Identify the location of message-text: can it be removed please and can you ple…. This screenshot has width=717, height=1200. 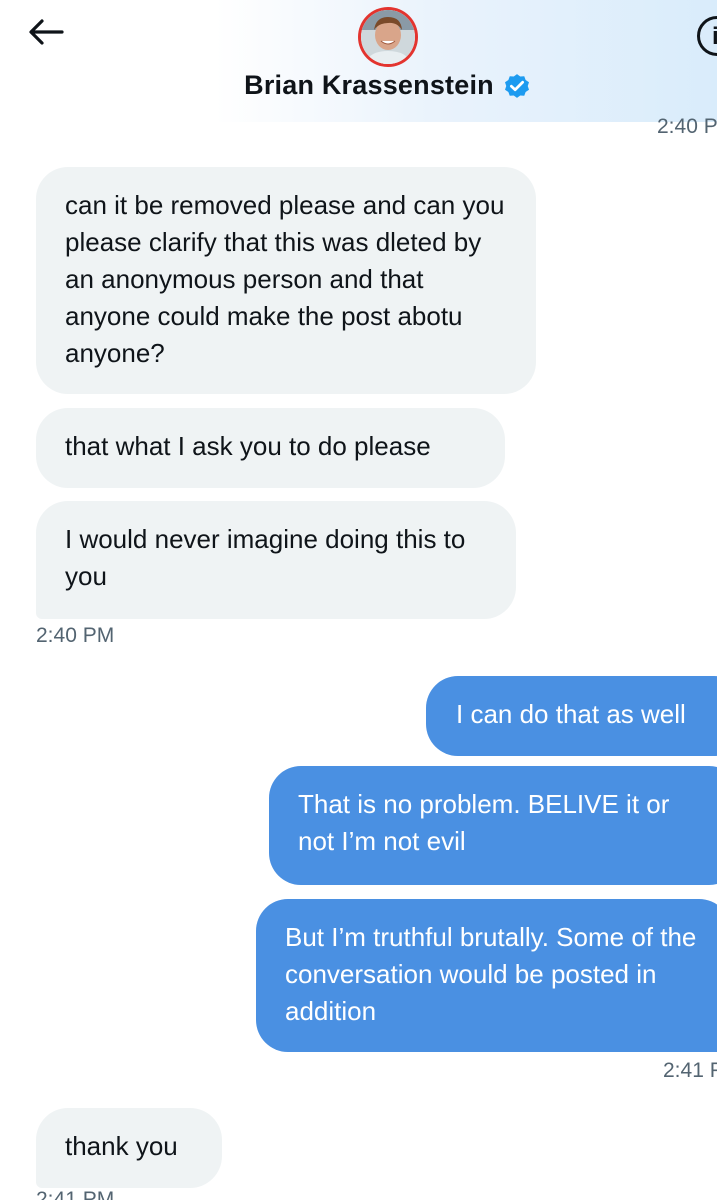
(285, 279).